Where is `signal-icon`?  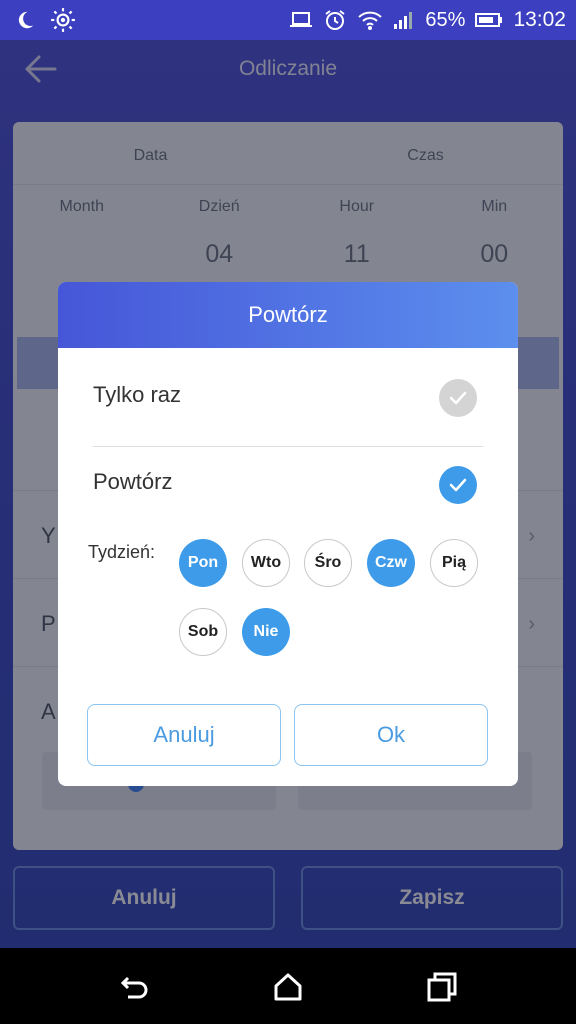 signal-icon is located at coordinates (404, 20).